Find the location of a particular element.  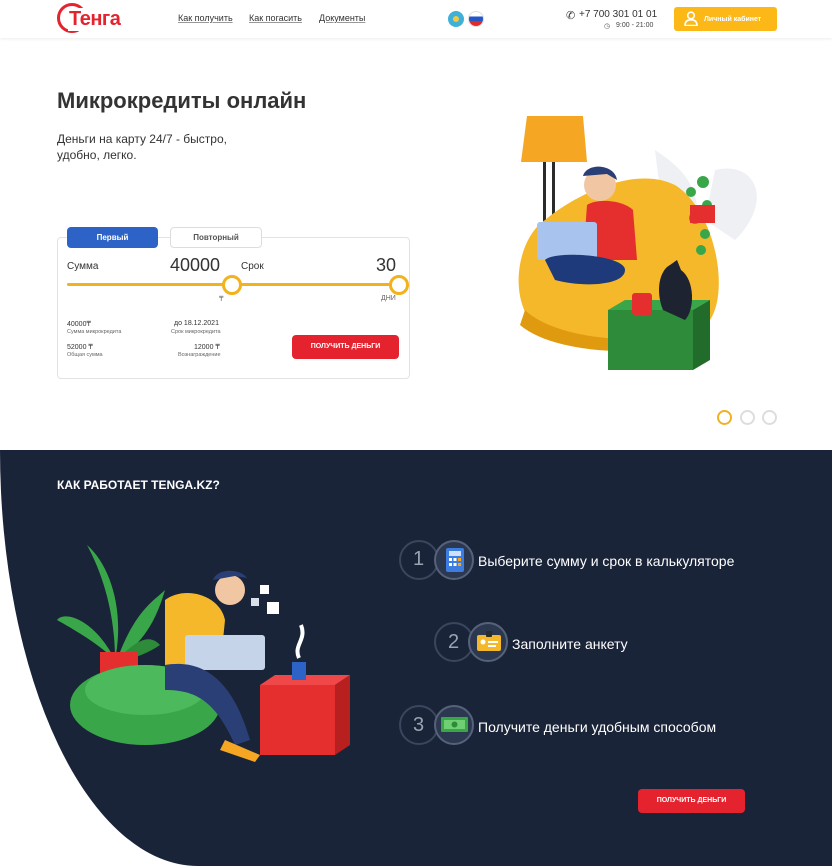

page-title: Микрокредиты онлайн is located at coordinates (182, 100).